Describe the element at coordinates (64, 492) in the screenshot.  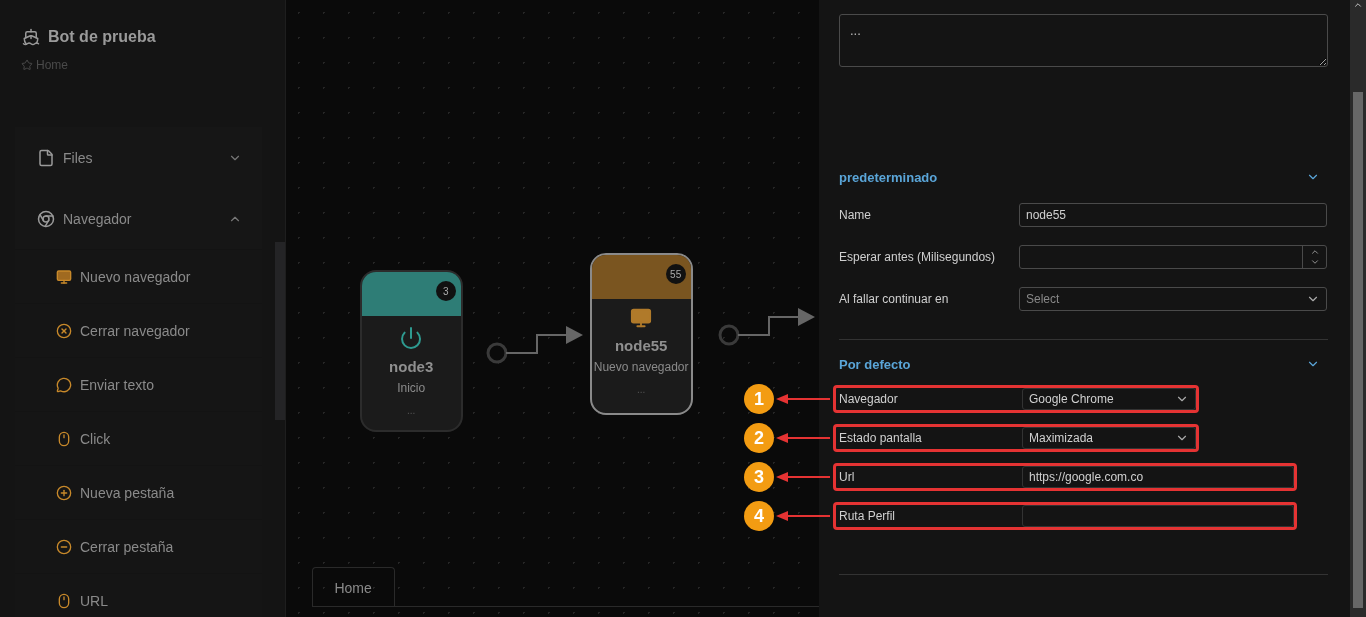
I see `plus-circle-icon` at that location.